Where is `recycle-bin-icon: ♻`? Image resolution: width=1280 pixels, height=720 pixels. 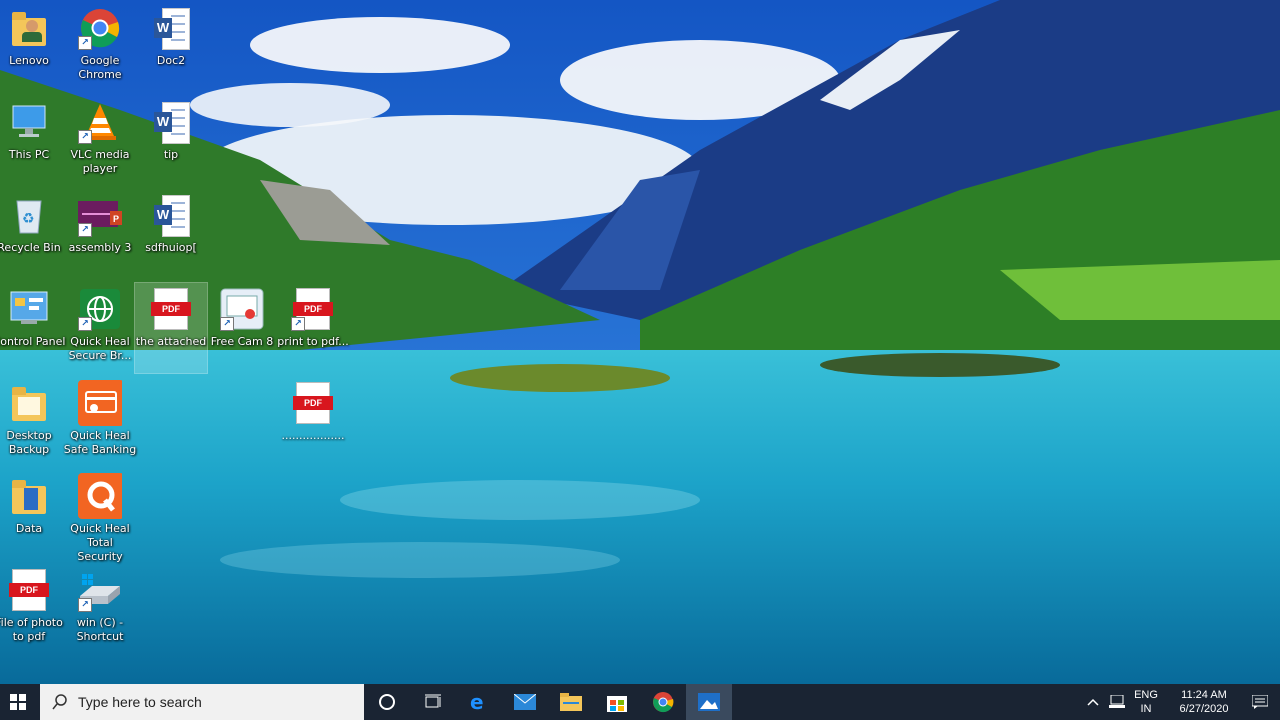 recycle-bin-icon: ♻ is located at coordinates (29, 217).